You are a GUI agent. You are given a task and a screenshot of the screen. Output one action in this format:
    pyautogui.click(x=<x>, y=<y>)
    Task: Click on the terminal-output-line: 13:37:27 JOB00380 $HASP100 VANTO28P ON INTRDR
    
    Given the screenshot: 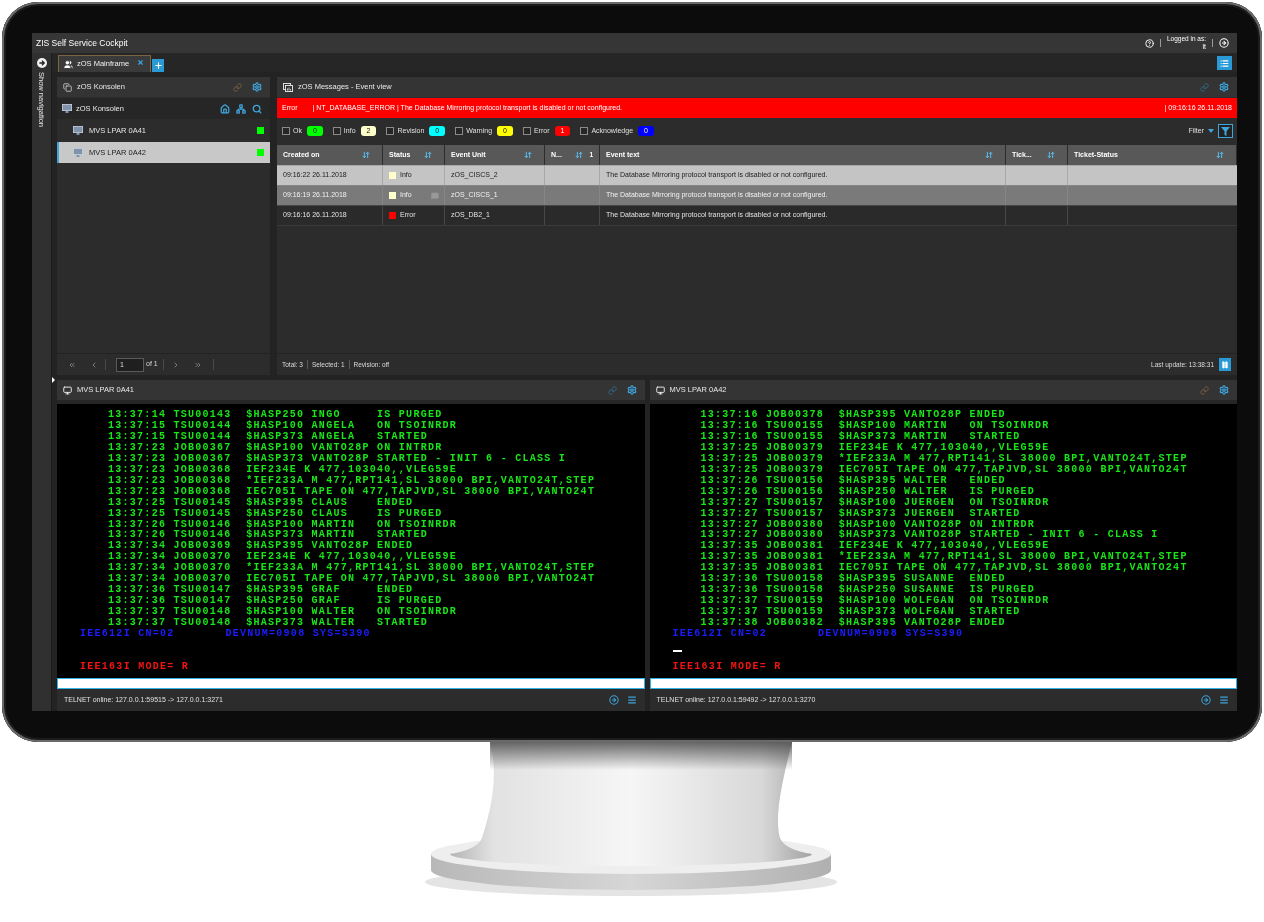 What is the action you would take?
    pyautogui.click(x=867, y=524)
    